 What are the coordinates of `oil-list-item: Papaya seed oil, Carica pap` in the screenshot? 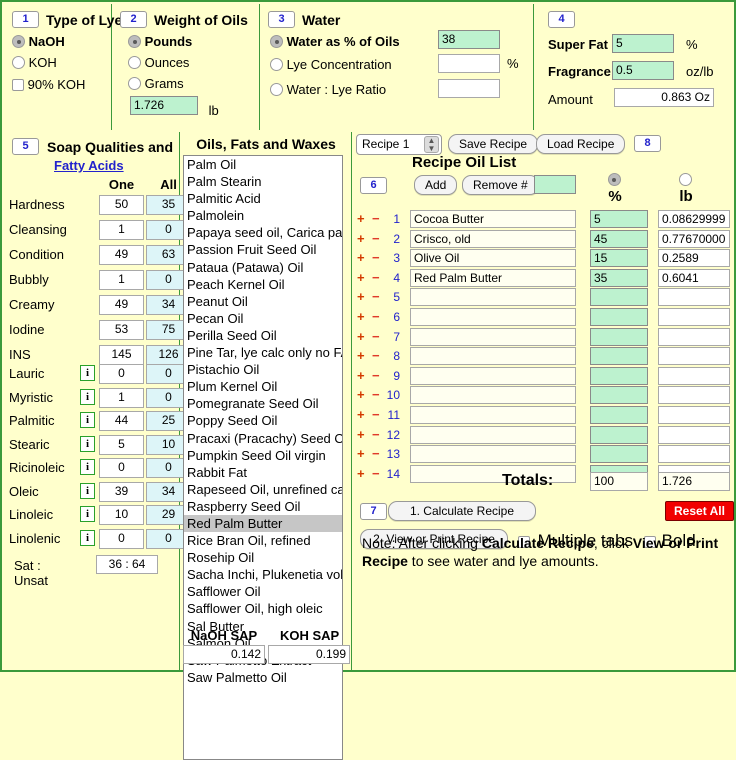 It's located at (263, 232).